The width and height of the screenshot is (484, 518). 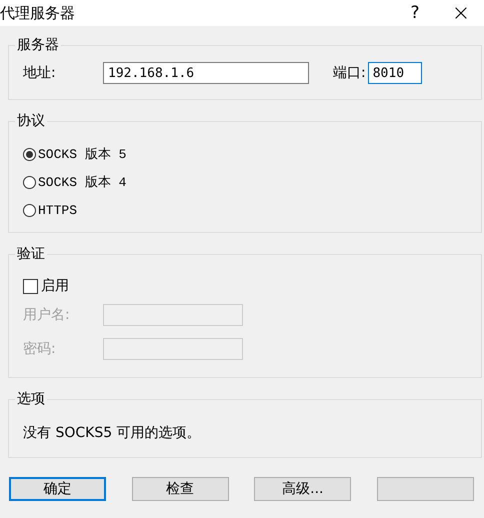 What do you see at coordinates (74, 182) in the screenshot?
I see `radio-option: SOCKS 版本 4` at bounding box center [74, 182].